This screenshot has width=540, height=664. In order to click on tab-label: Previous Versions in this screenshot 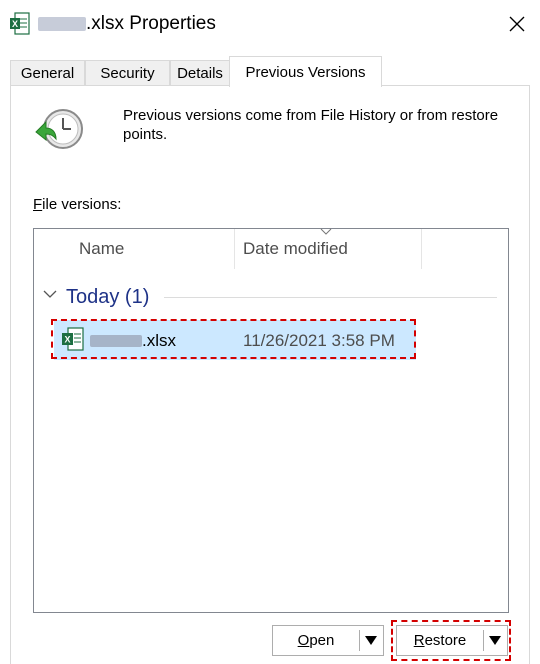, I will do `click(305, 72)`.